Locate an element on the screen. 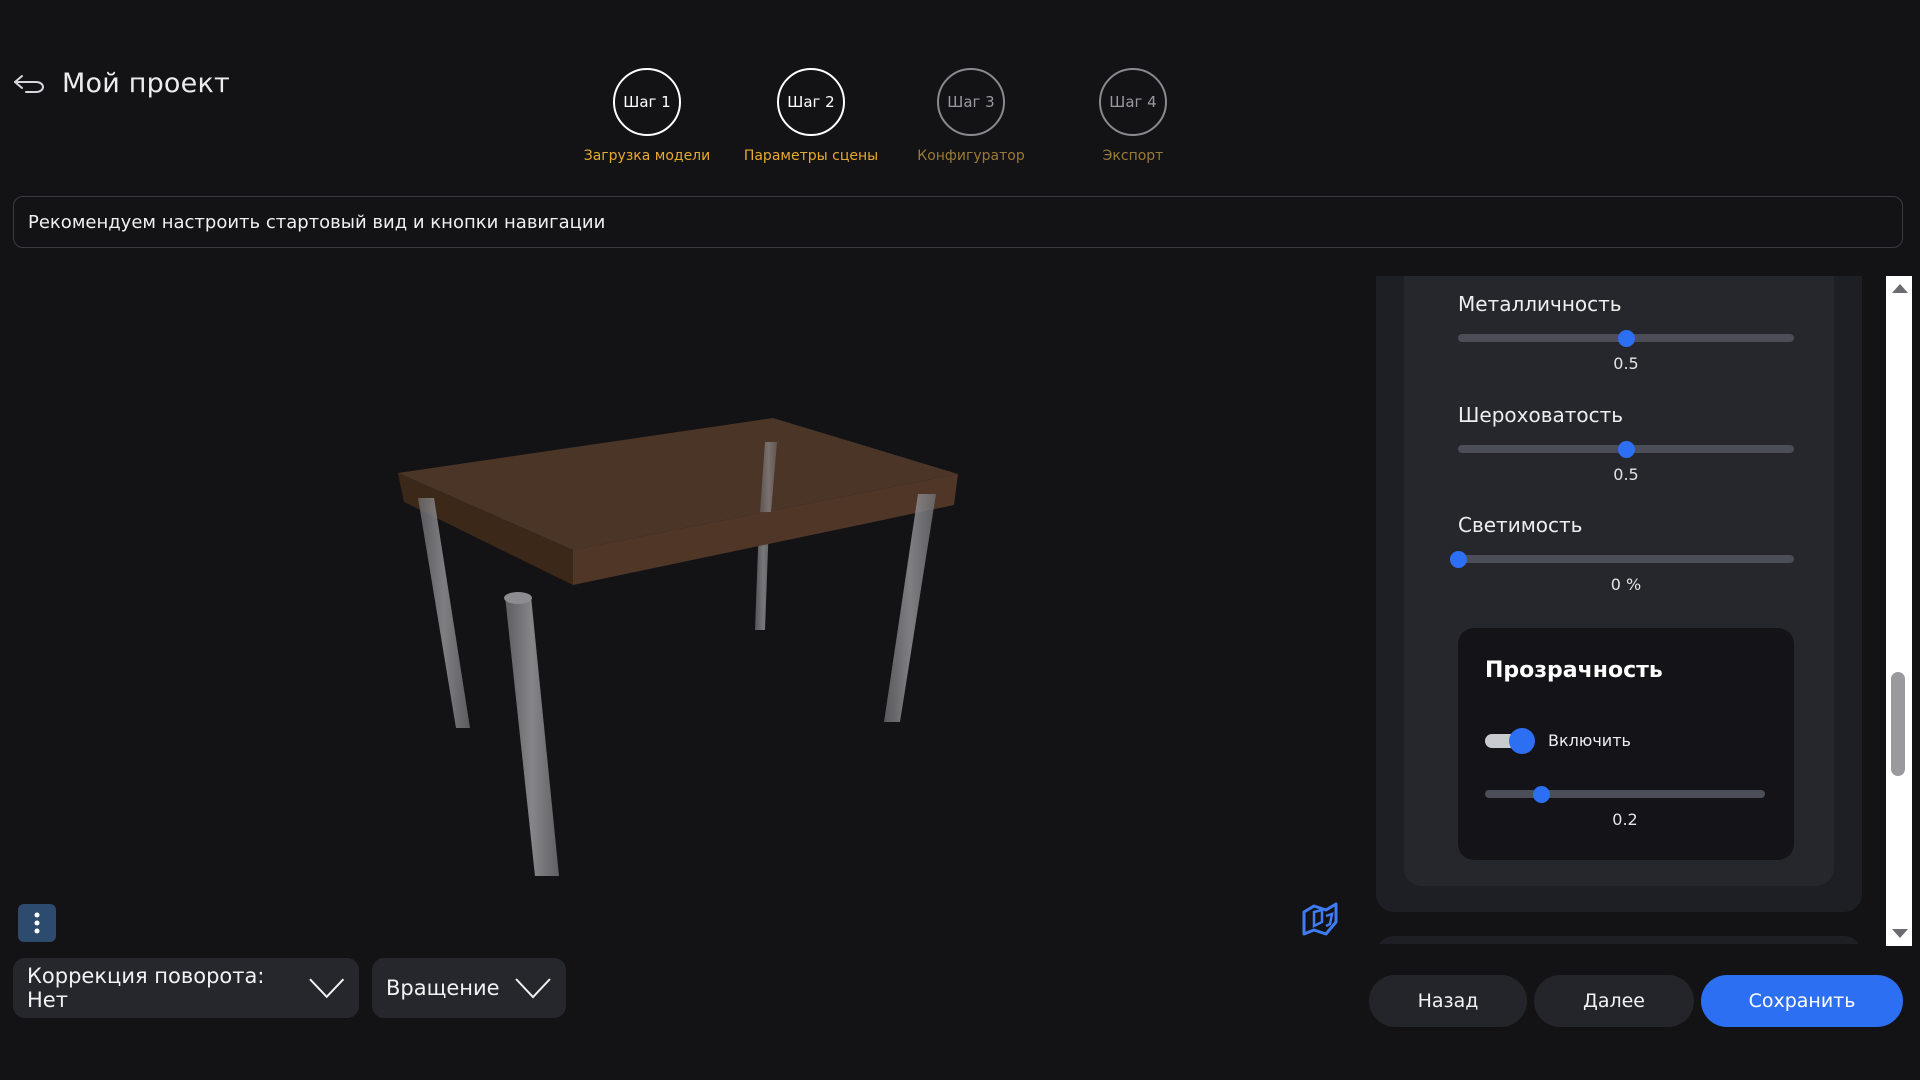  scrollbar-thumb is located at coordinates (1898, 724).